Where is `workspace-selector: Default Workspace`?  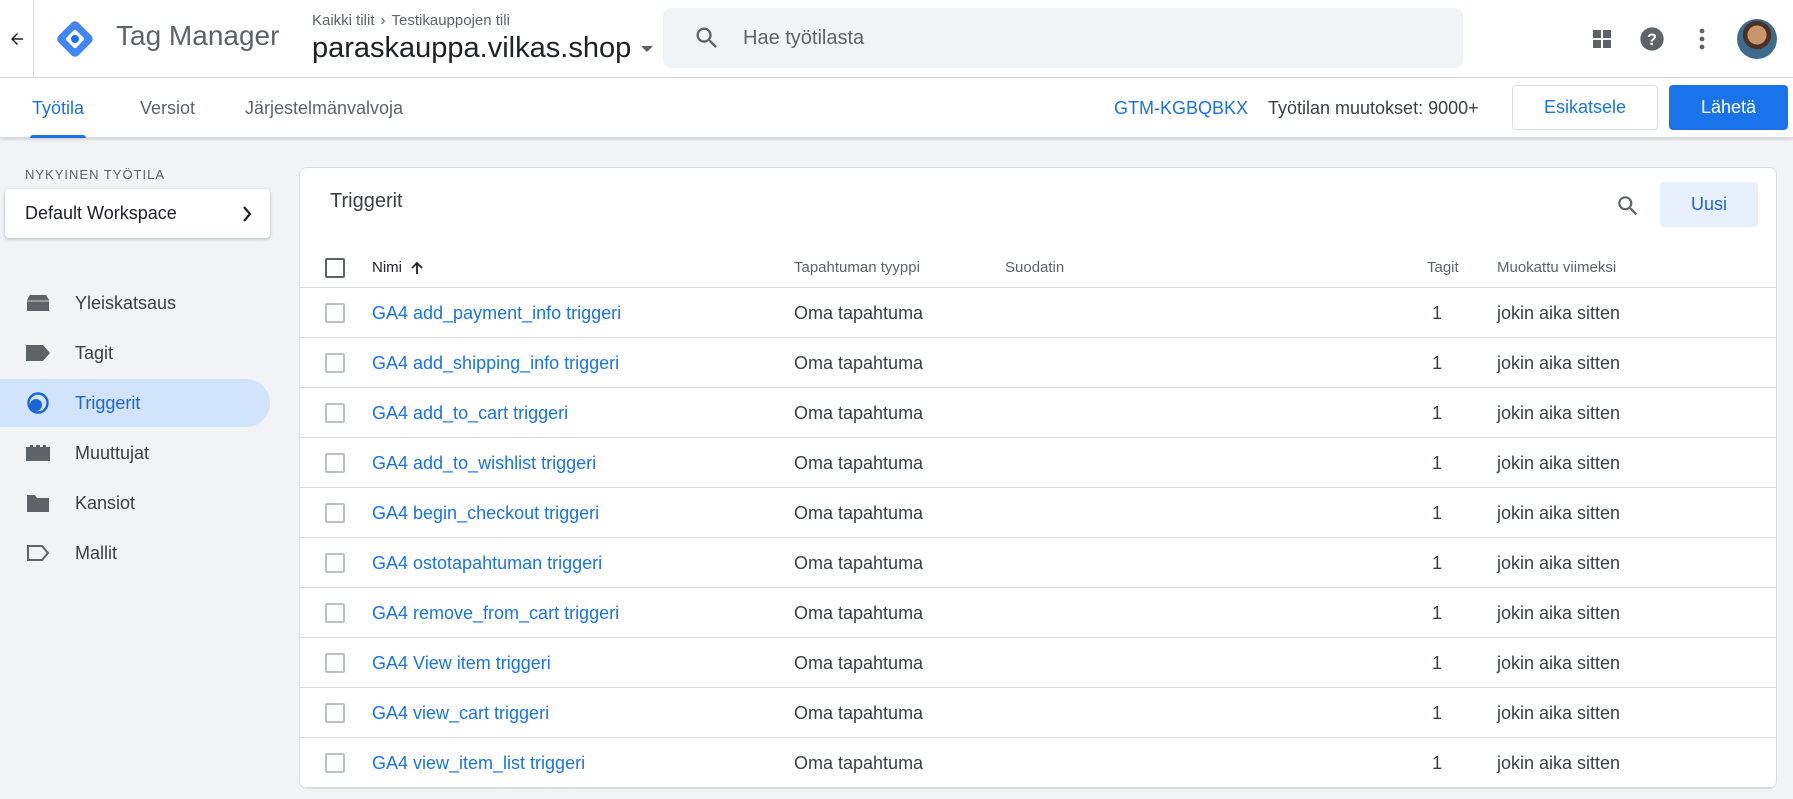
workspace-selector: Default Workspace is located at coordinates (137, 213).